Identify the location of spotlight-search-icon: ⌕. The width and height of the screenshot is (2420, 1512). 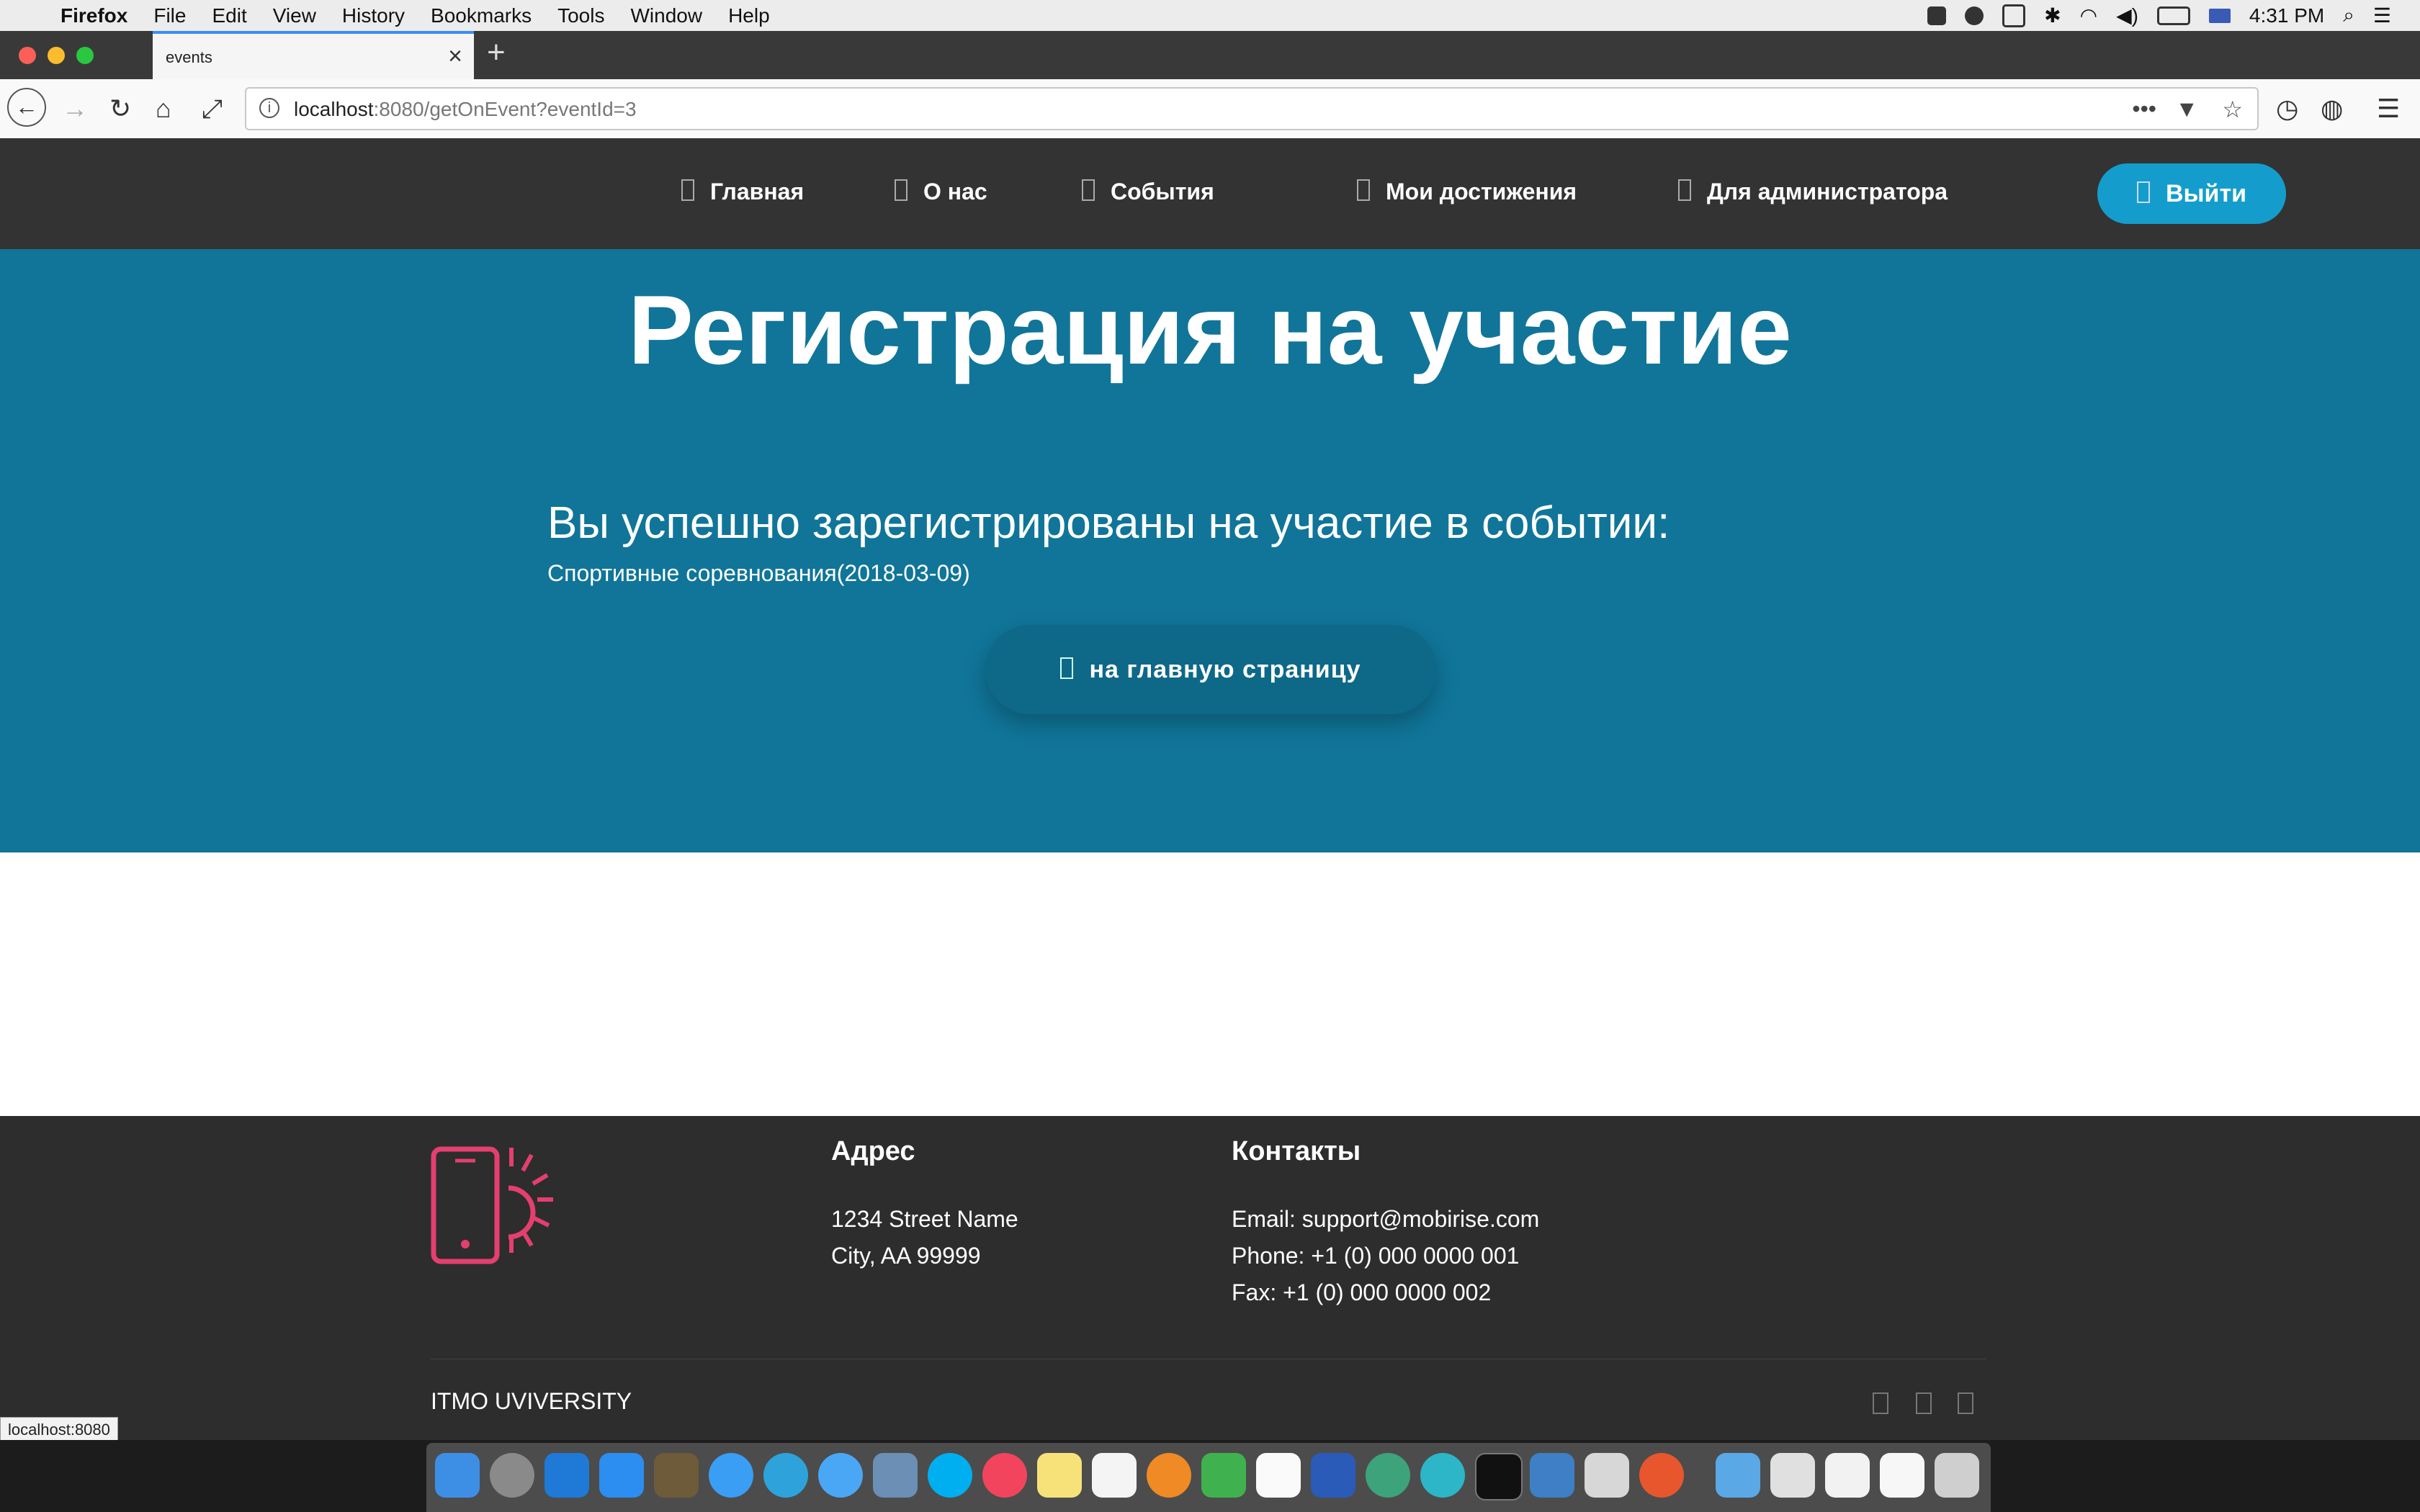
(2348, 15).